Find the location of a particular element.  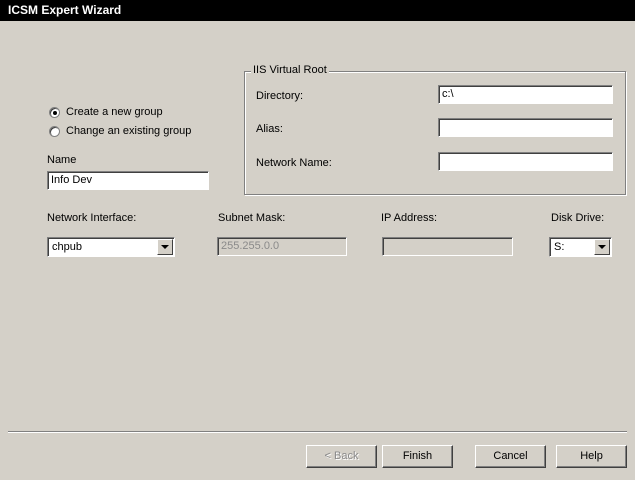

network-interface-value: chpub is located at coordinates (111, 247).